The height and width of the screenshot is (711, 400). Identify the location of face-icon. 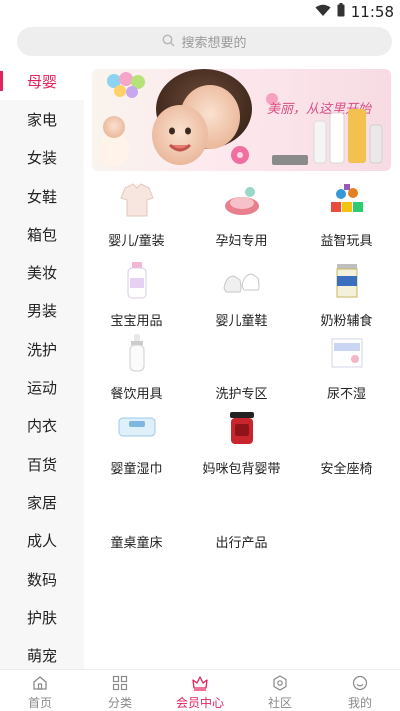
(360, 683).